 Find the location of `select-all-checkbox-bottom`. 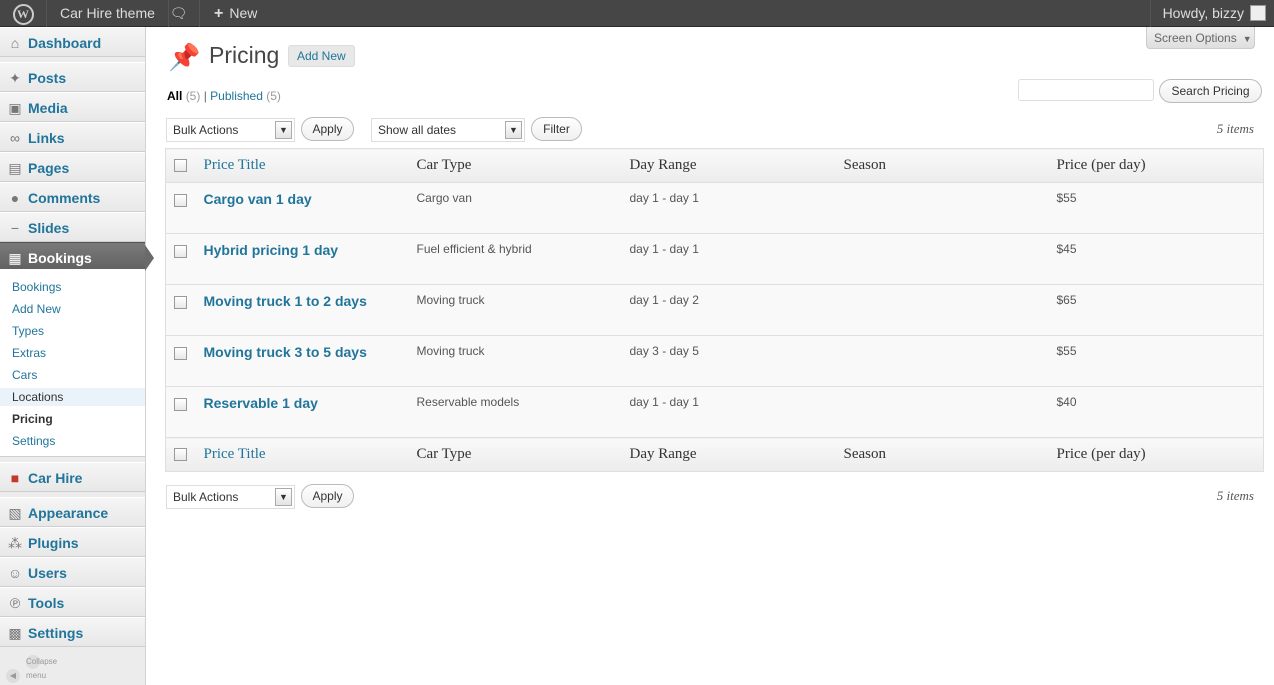

select-all-checkbox-bottom is located at coordinates (181, 454).